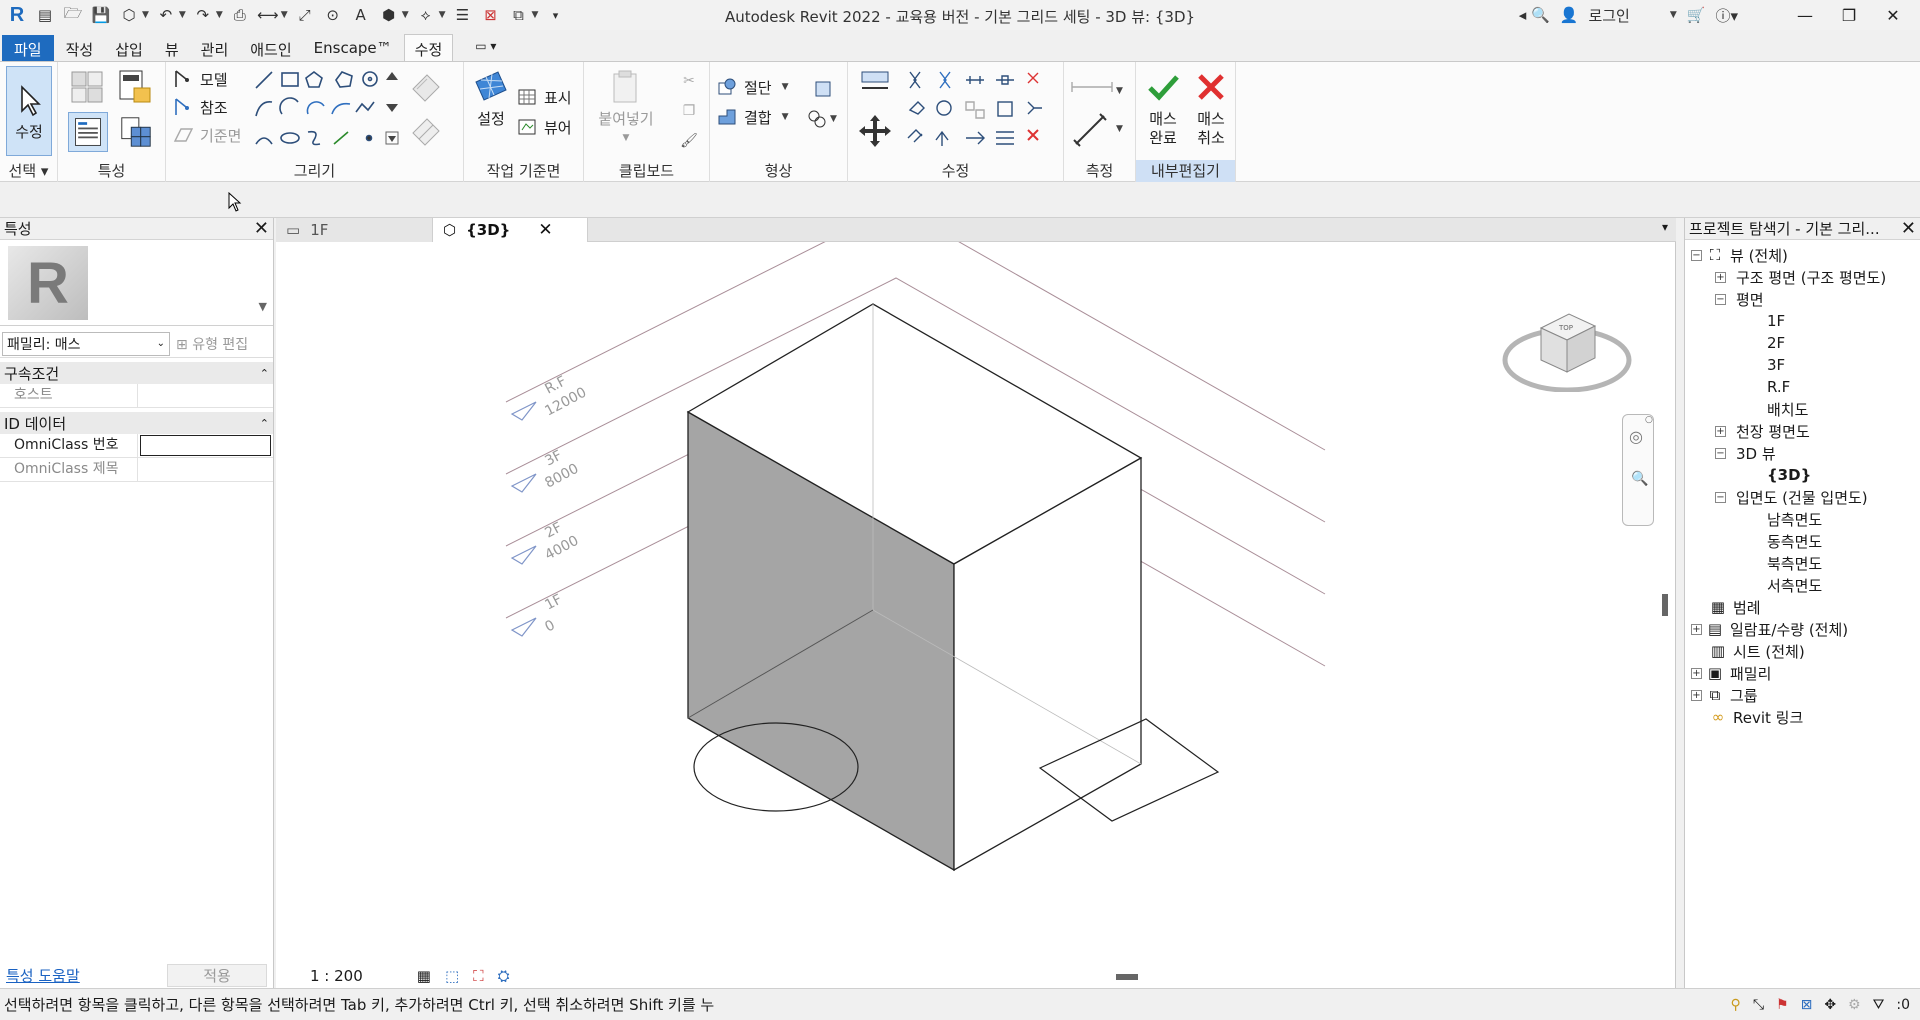 This screenshot has height=1020, width=1920. Describe the element at coordinates (485, 48) in the screenshot. I see `ribbon-display-toggle: ▭ ▾` at that location.